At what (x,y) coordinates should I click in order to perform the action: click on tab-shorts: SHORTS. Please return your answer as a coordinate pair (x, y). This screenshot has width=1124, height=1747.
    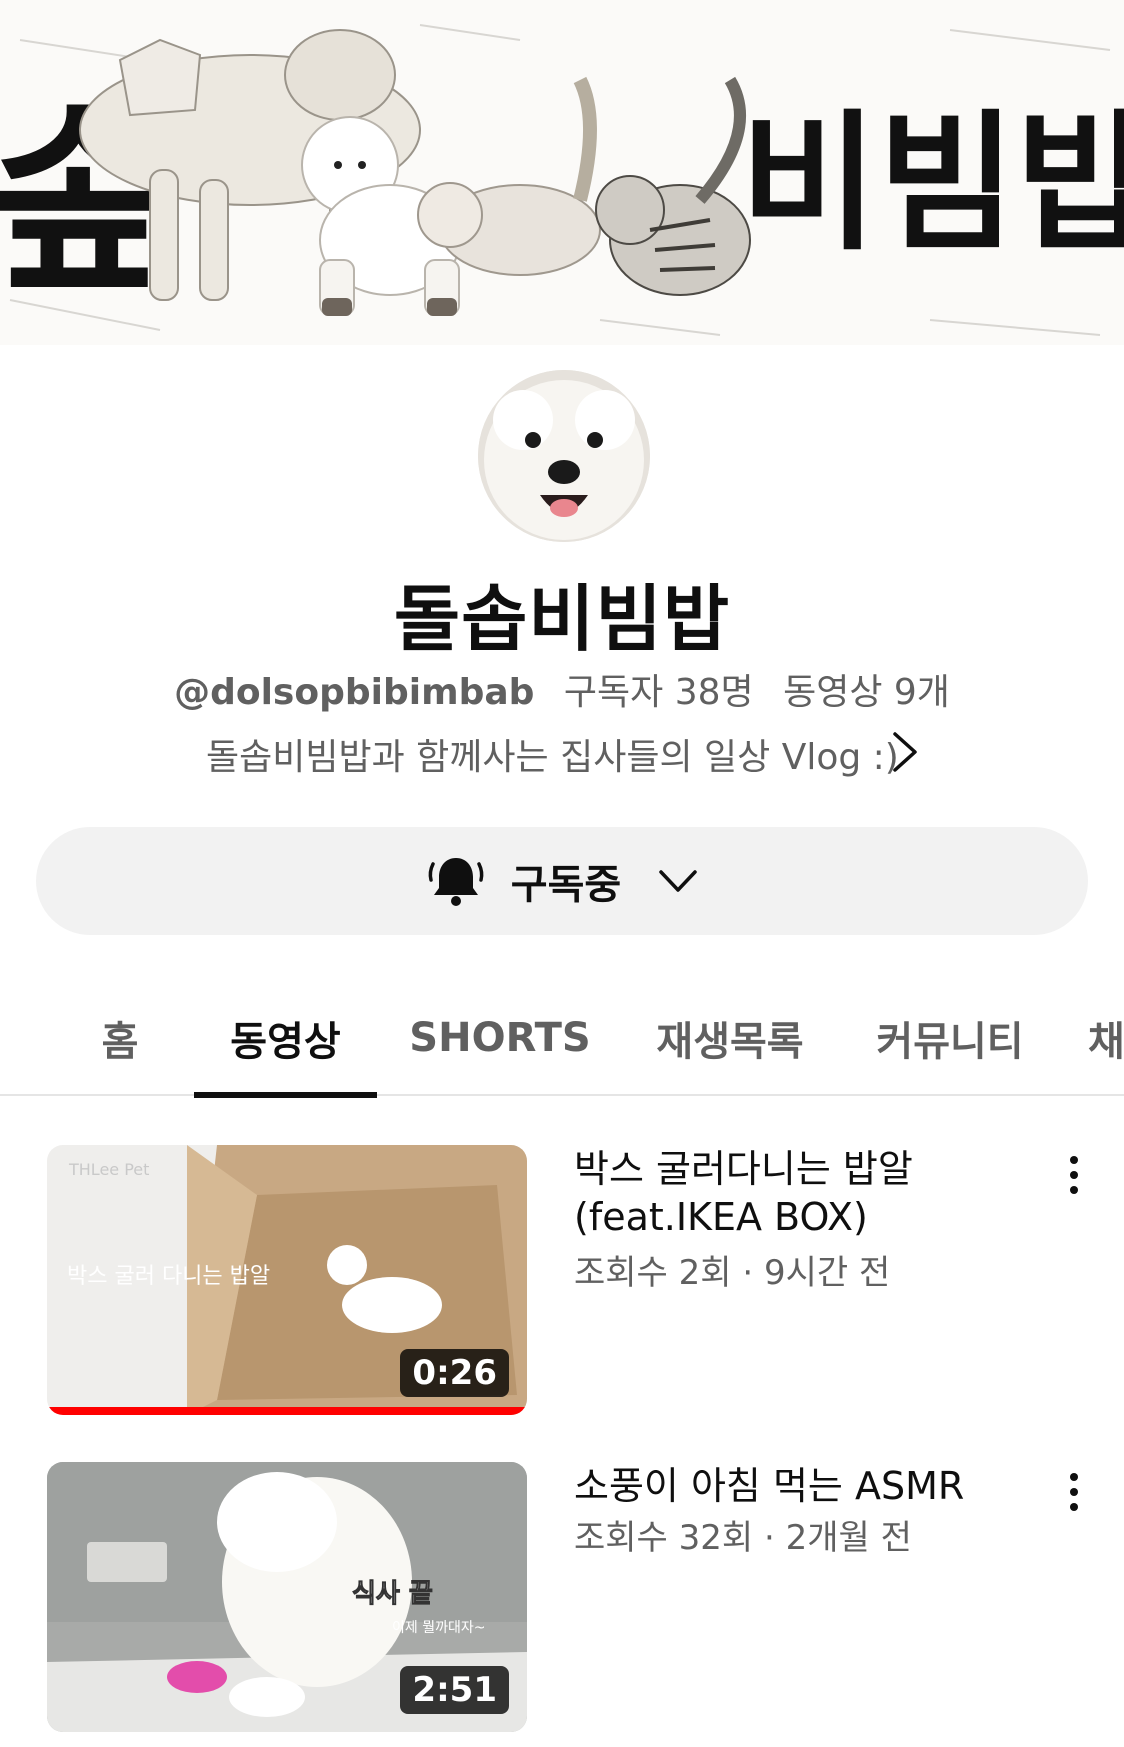
    Looking at the image, I should click on (500, 1038).